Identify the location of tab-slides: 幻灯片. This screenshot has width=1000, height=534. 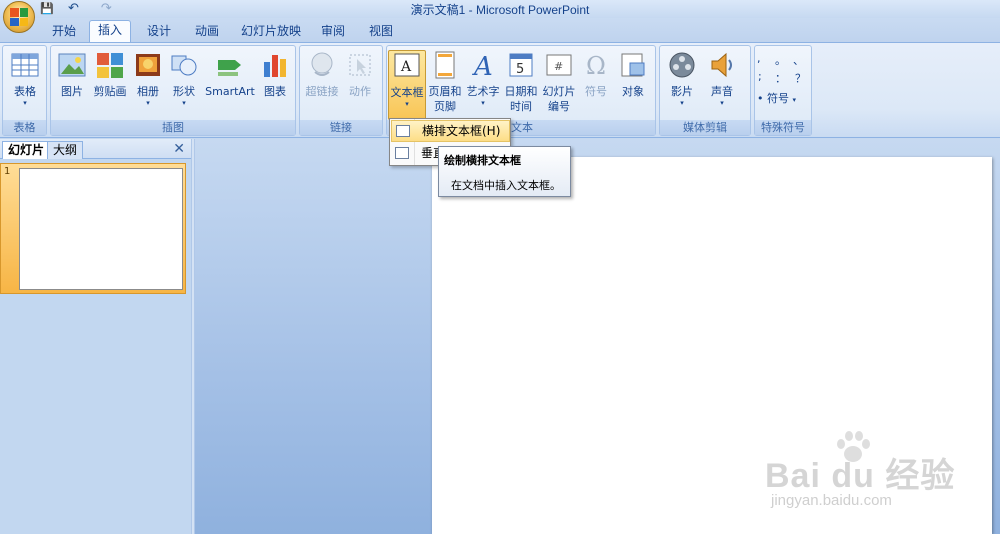
(26, 150).